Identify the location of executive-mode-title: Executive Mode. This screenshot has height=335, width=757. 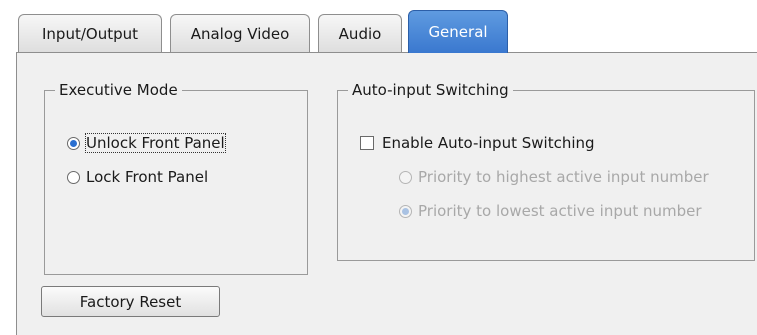
(118, 90).